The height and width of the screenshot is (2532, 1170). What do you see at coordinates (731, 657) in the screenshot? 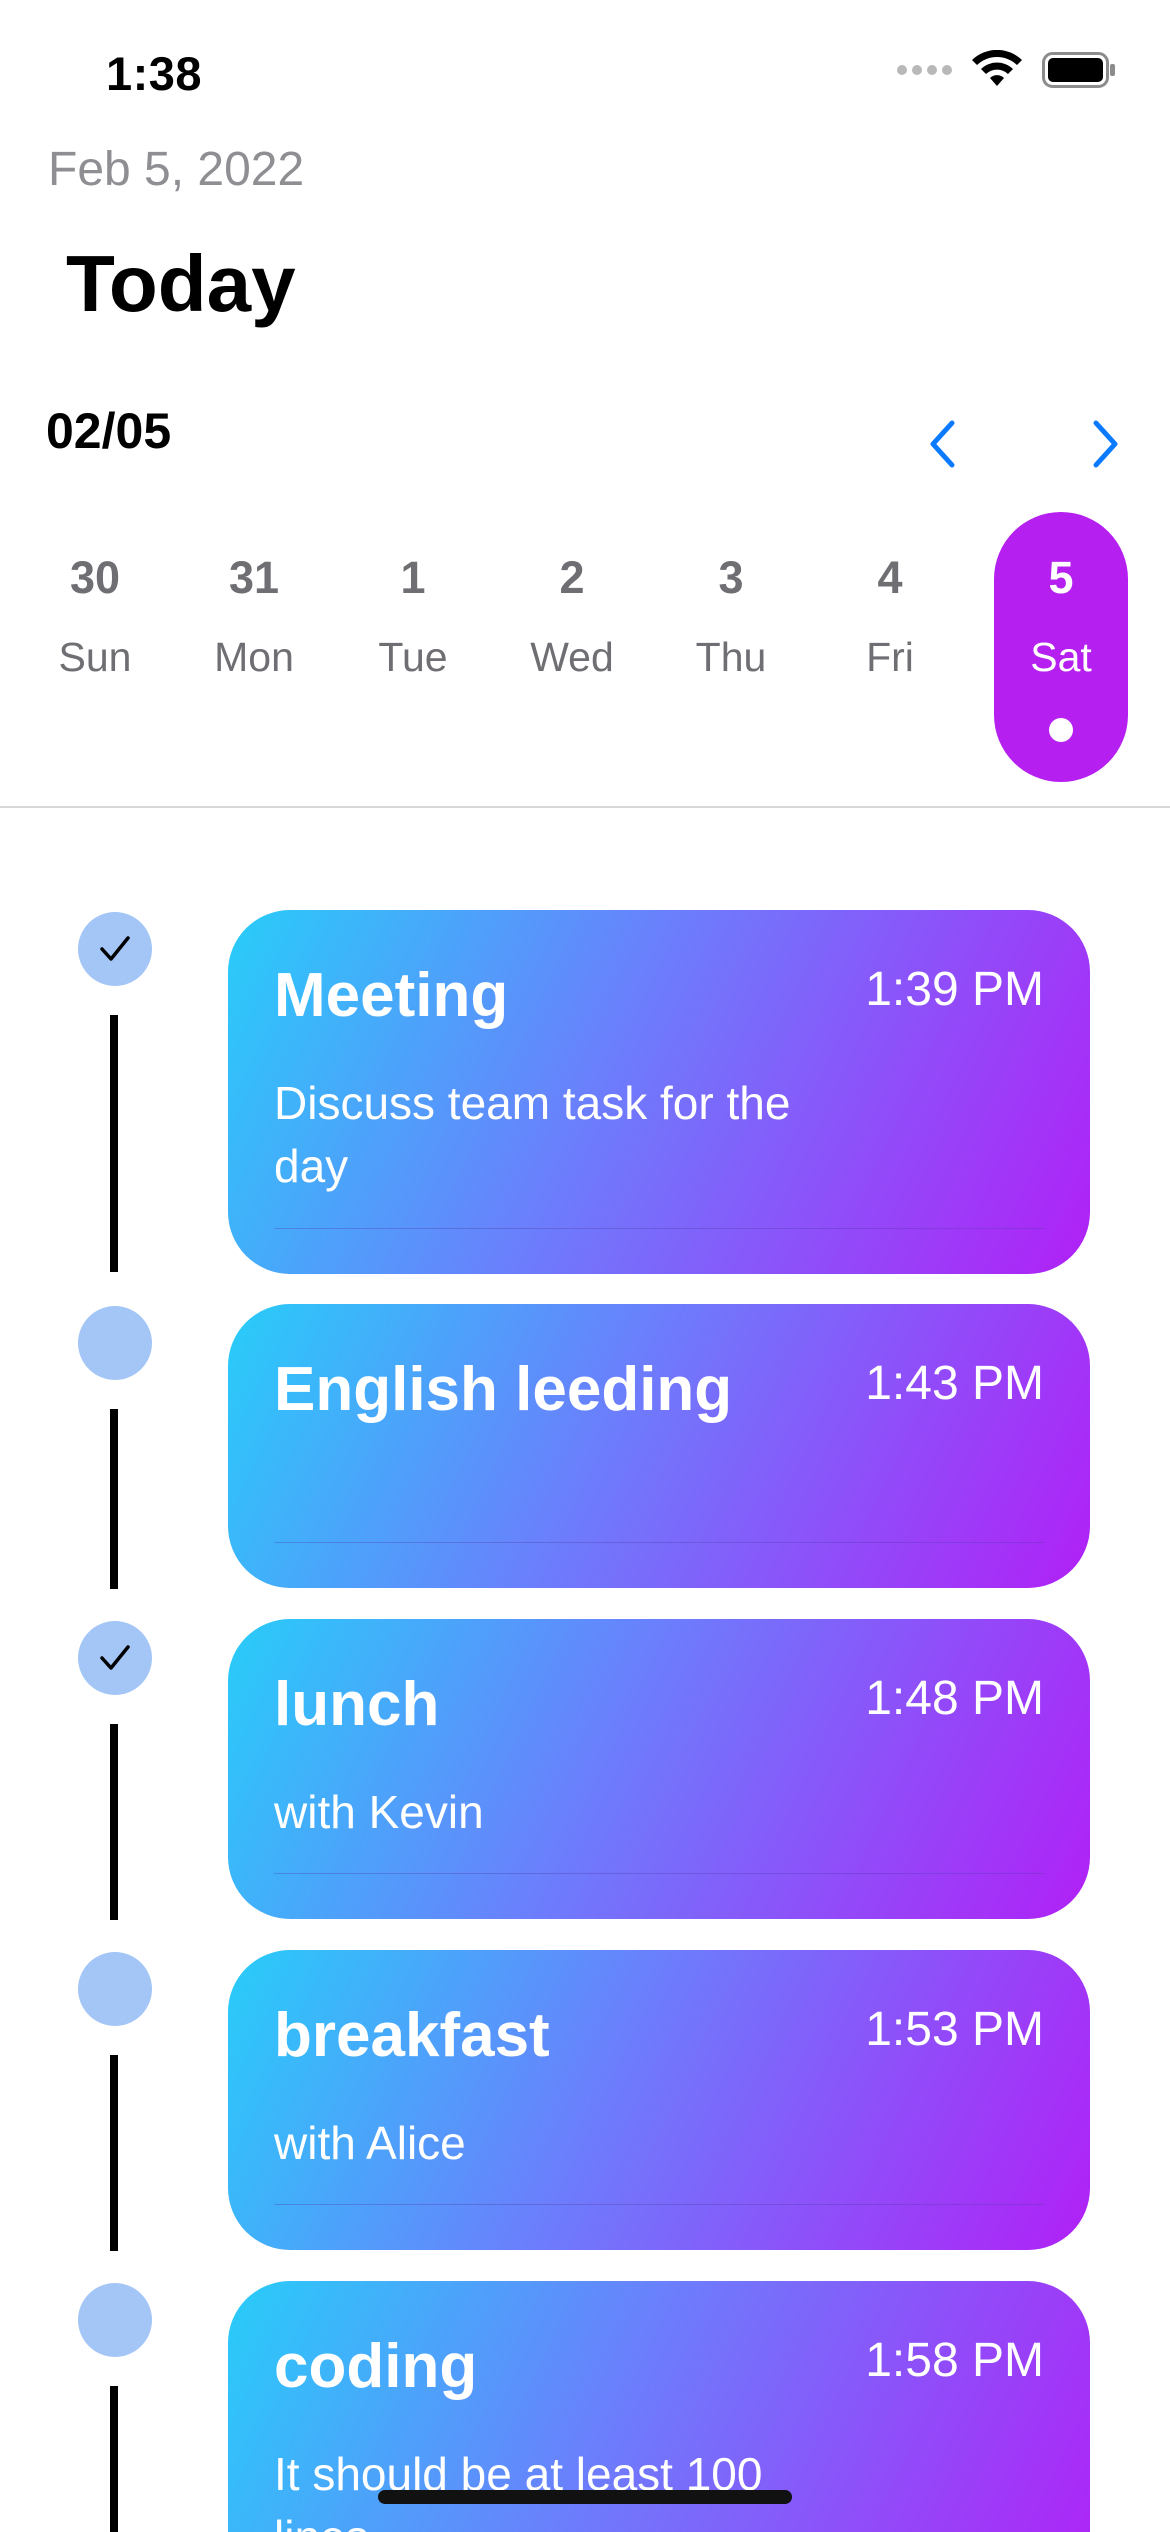
I see `day-name: Thu` at bounding box center [731, 657].